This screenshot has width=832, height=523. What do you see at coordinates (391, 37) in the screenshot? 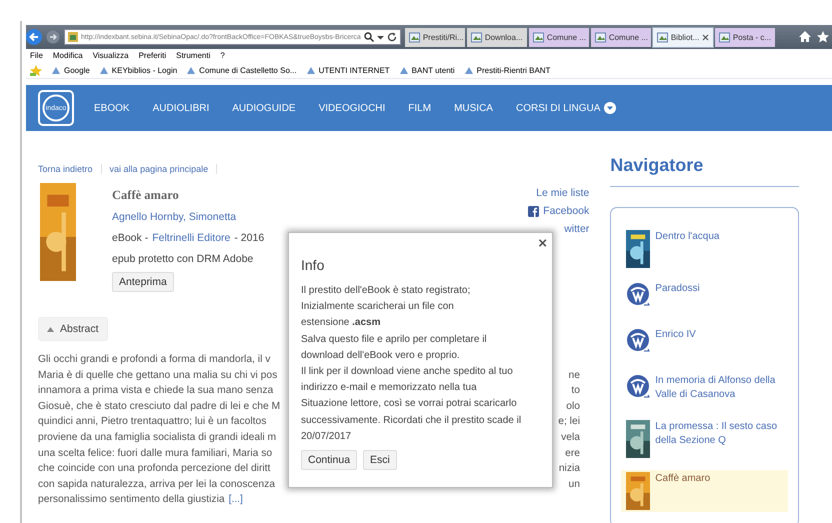
I see `refresh-icon` at bounding box center [391, 37].